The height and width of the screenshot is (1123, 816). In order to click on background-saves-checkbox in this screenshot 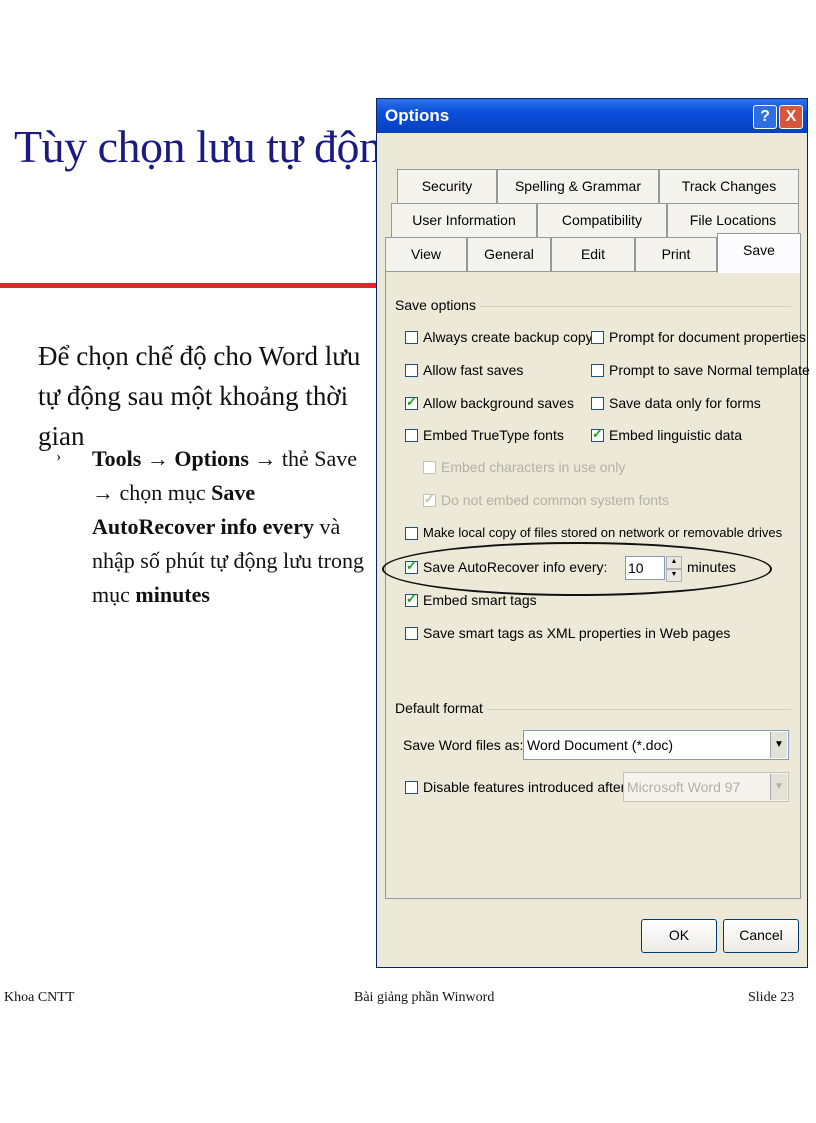, I will do `click(411, 402)`.